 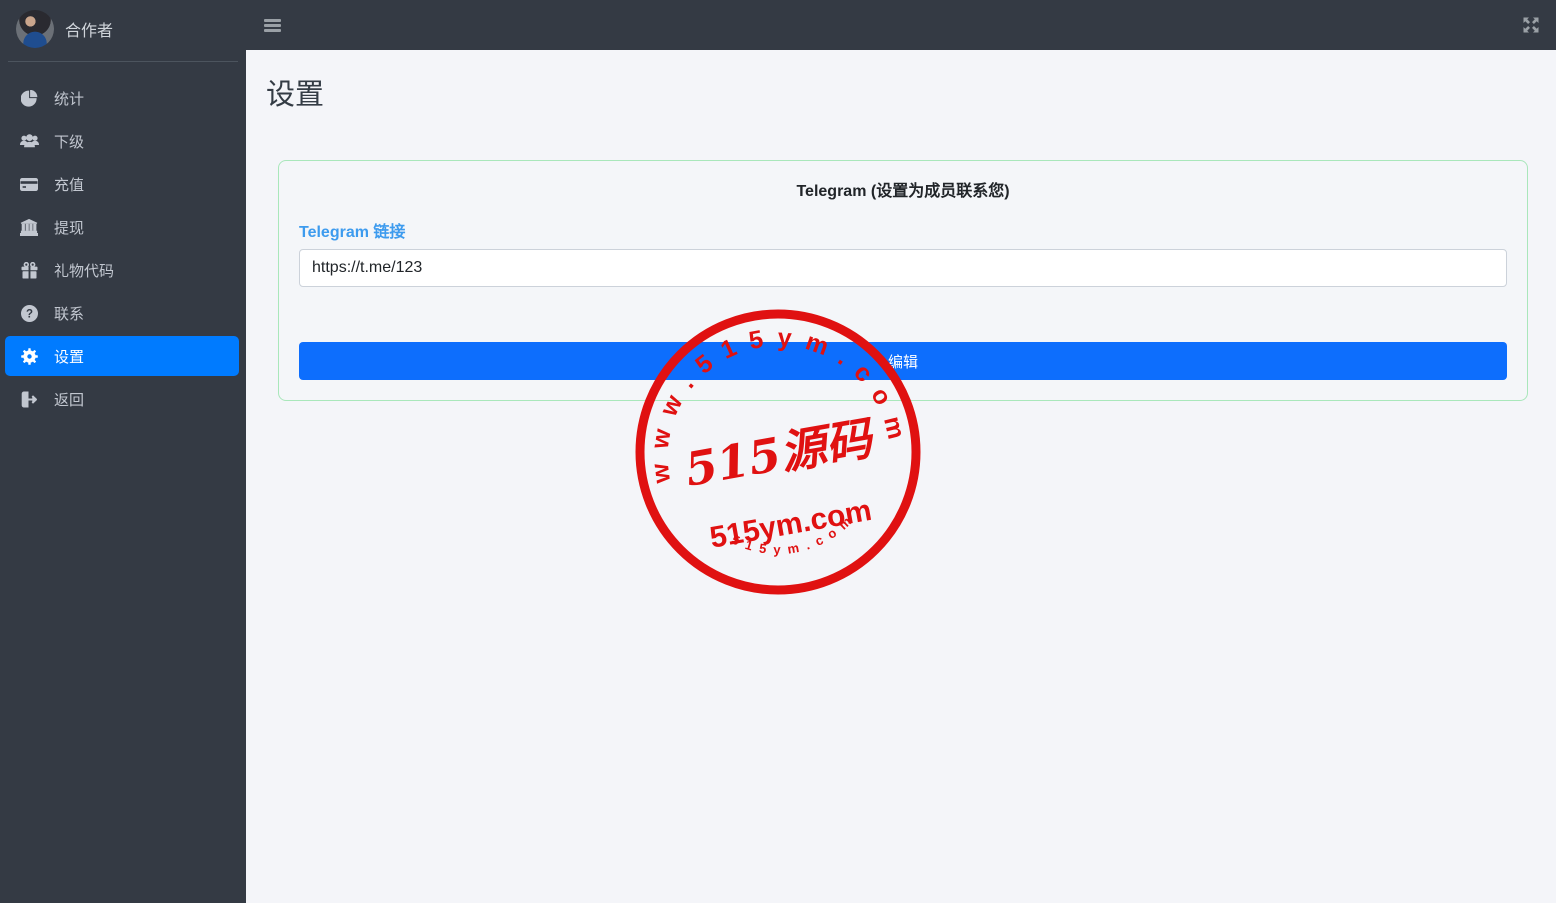 I want to click on hamburger-icon, so click(x=272, y=25).